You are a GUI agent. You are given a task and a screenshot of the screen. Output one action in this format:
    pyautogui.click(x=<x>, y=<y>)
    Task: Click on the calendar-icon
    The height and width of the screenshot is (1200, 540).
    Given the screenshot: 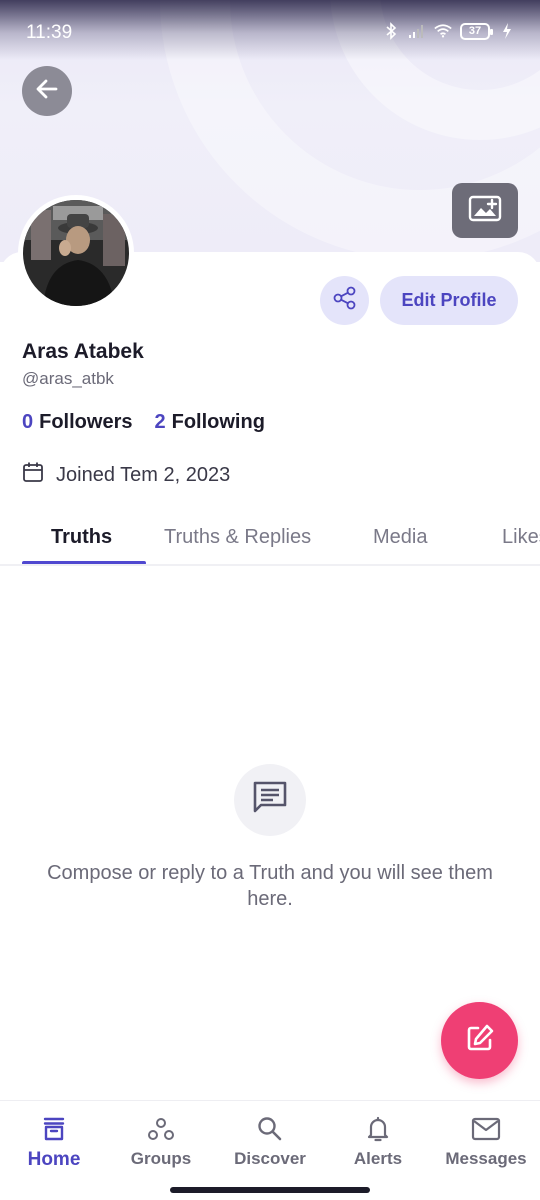 What is the action you would take?
    pyautogui.click(x=33, y=475)
    